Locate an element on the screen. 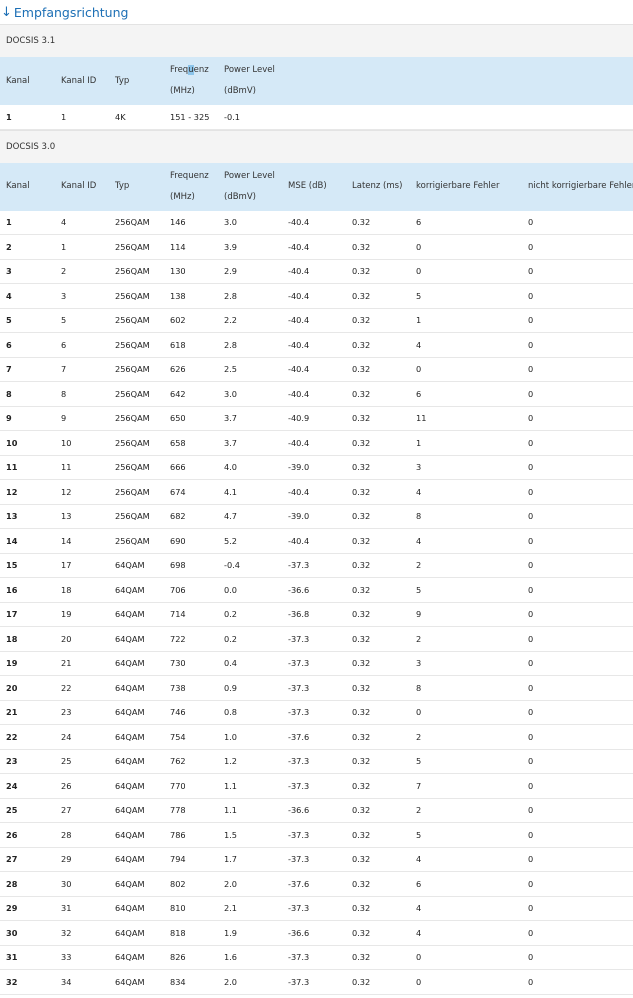  table-row: 31 33 64QAM 826 1.6 -37.3 0.32 0 0 is located at coordinates (316, 957).